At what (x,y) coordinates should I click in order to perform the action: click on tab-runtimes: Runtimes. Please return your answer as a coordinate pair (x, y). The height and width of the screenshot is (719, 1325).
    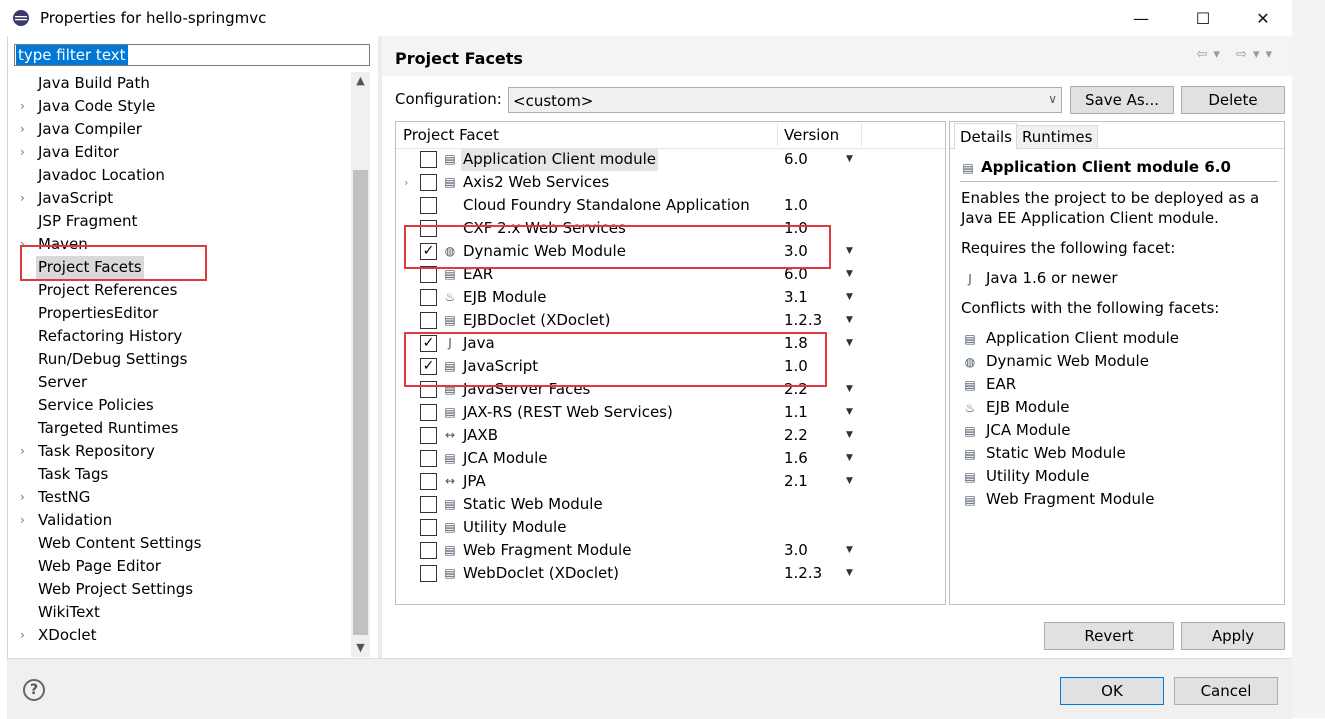
    Looking at the image, I should click on (1057, 137).